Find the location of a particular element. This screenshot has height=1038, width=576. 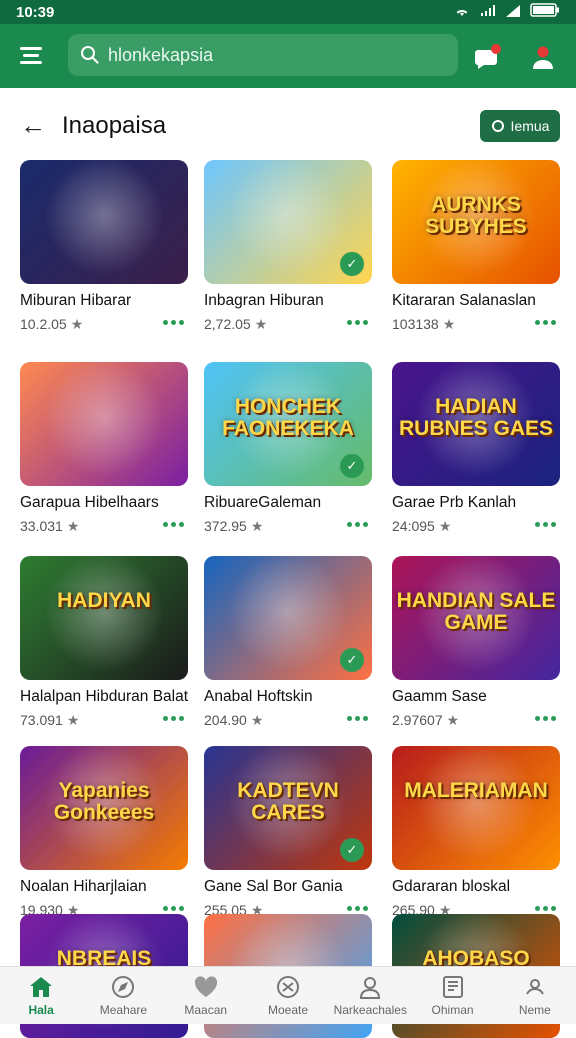

game-title: Gane Sal Bor Gania is located at coordinates (273, 886).